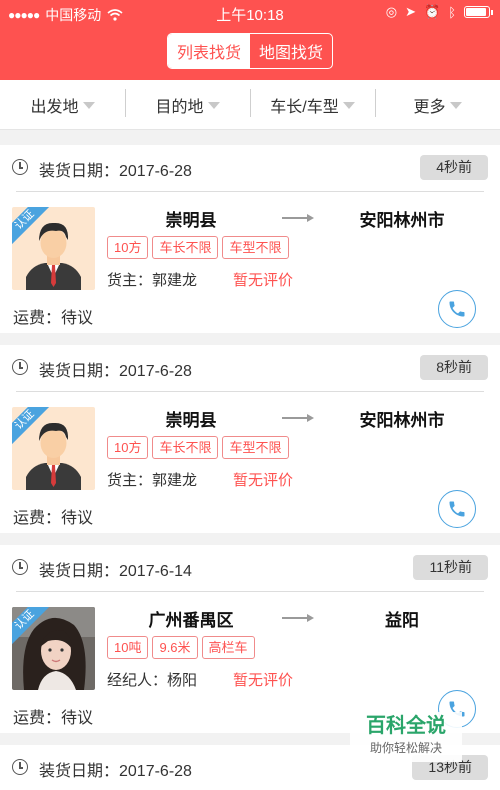  I want to click on card-date-row: 装货日期：2017-6-28 8秒前, so click(250, 367).